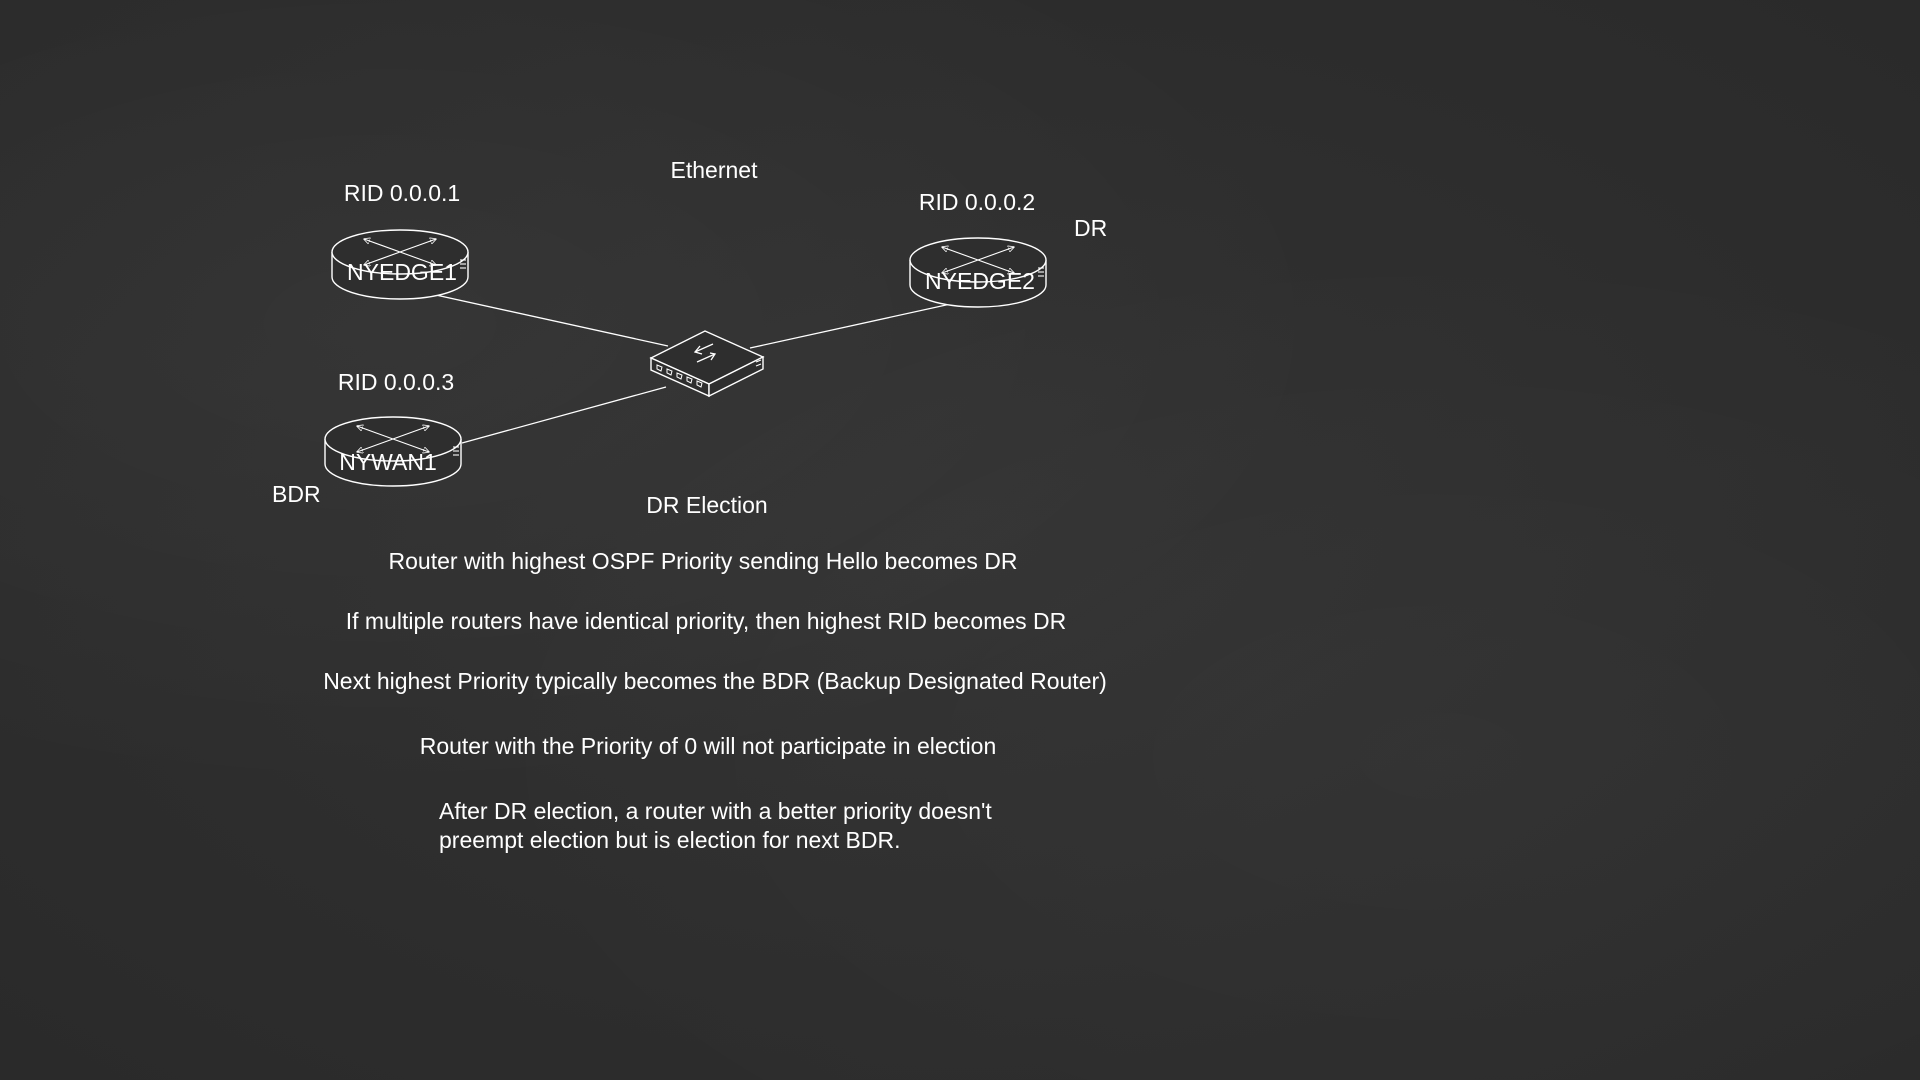 This screenshot has height=1080, width=1920. What do you see at coordinates (402, 272) in the screenshot?
I see `router-name-label: NYEDGE1` at bounding box center [402, 272].